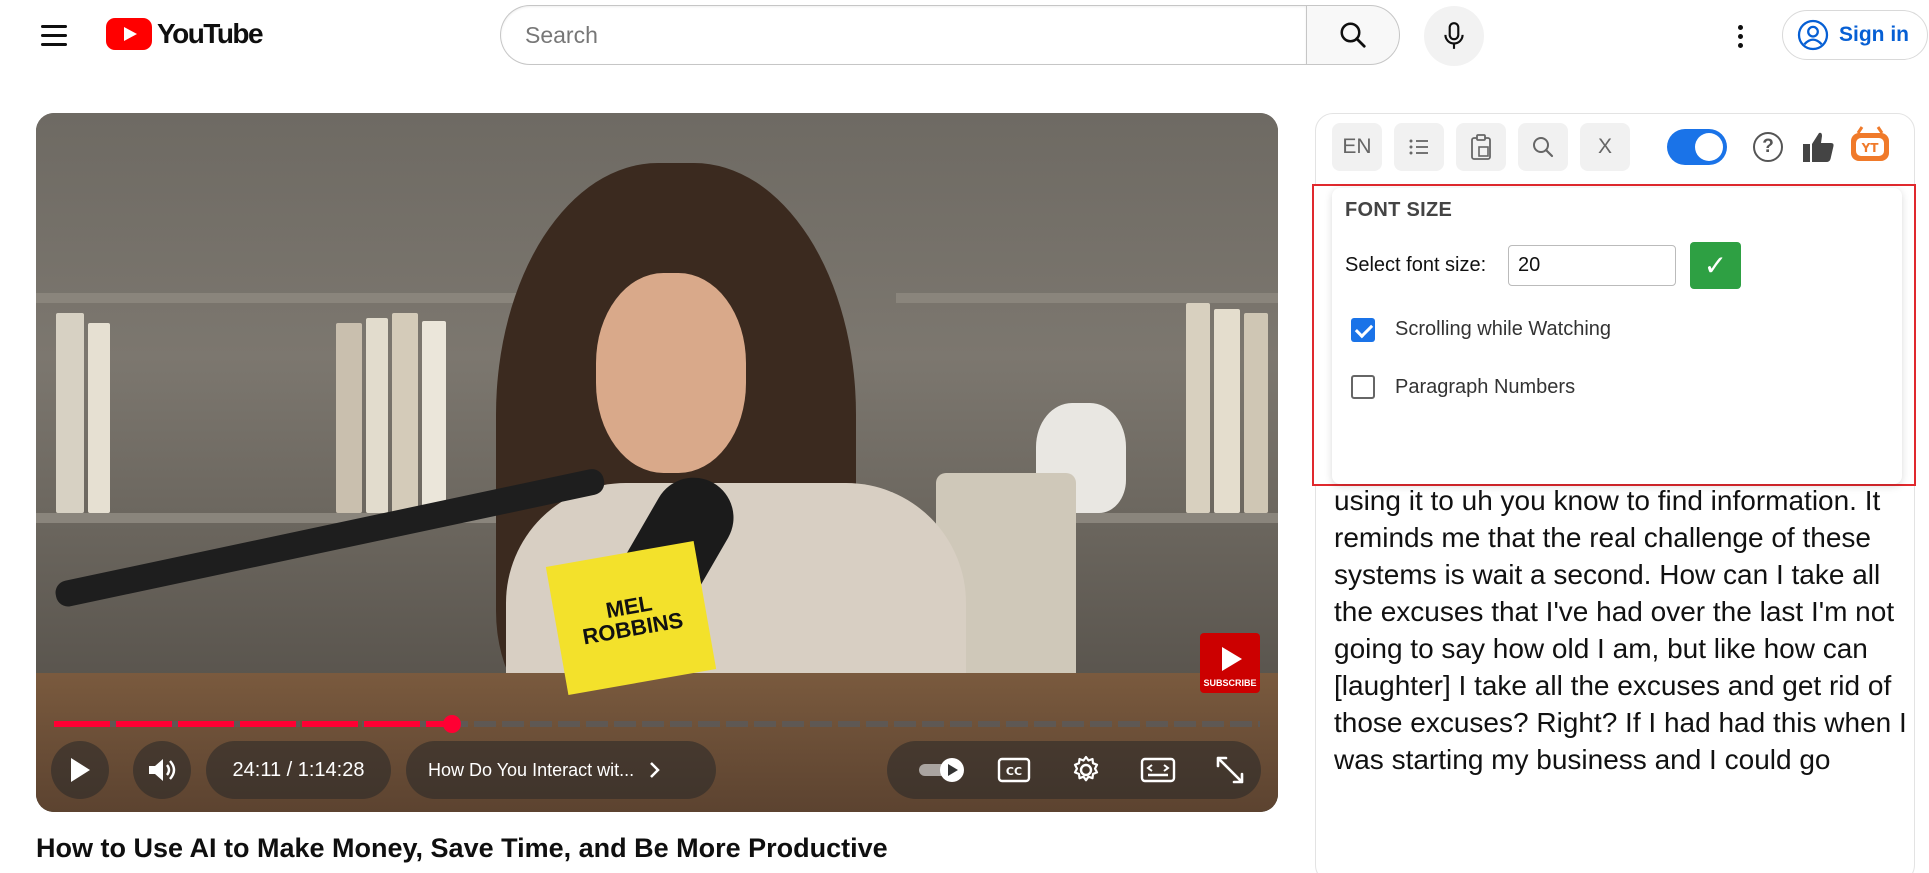 This screenshot has height=873, width=1929. Describe the element at coordinates (1485, 387) in the screenshot. I see `paragraph-numbers-label: Paragraph Numbers` at that location.